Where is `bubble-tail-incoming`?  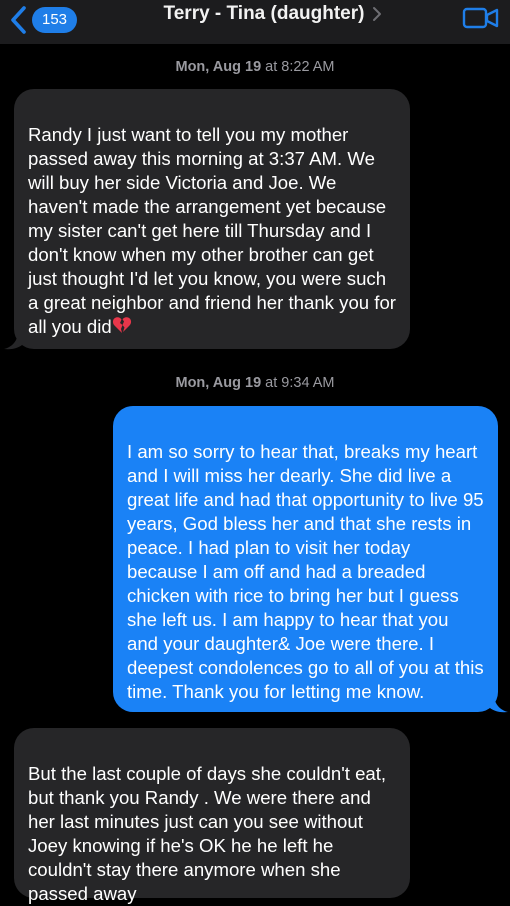
bubble-tail-incoming is located at coordinates (14, 340).